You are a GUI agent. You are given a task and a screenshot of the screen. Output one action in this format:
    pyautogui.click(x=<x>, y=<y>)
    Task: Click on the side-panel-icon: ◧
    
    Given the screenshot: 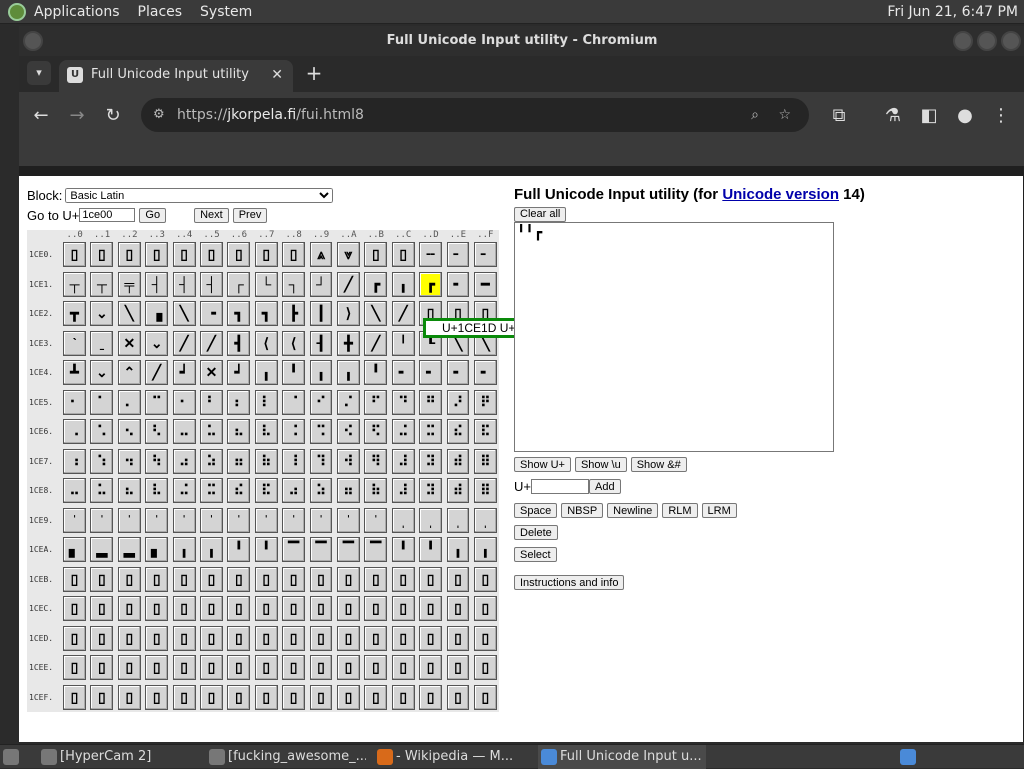 What is the action you would take?
    pyautogui.click(x=929, y=116)
    